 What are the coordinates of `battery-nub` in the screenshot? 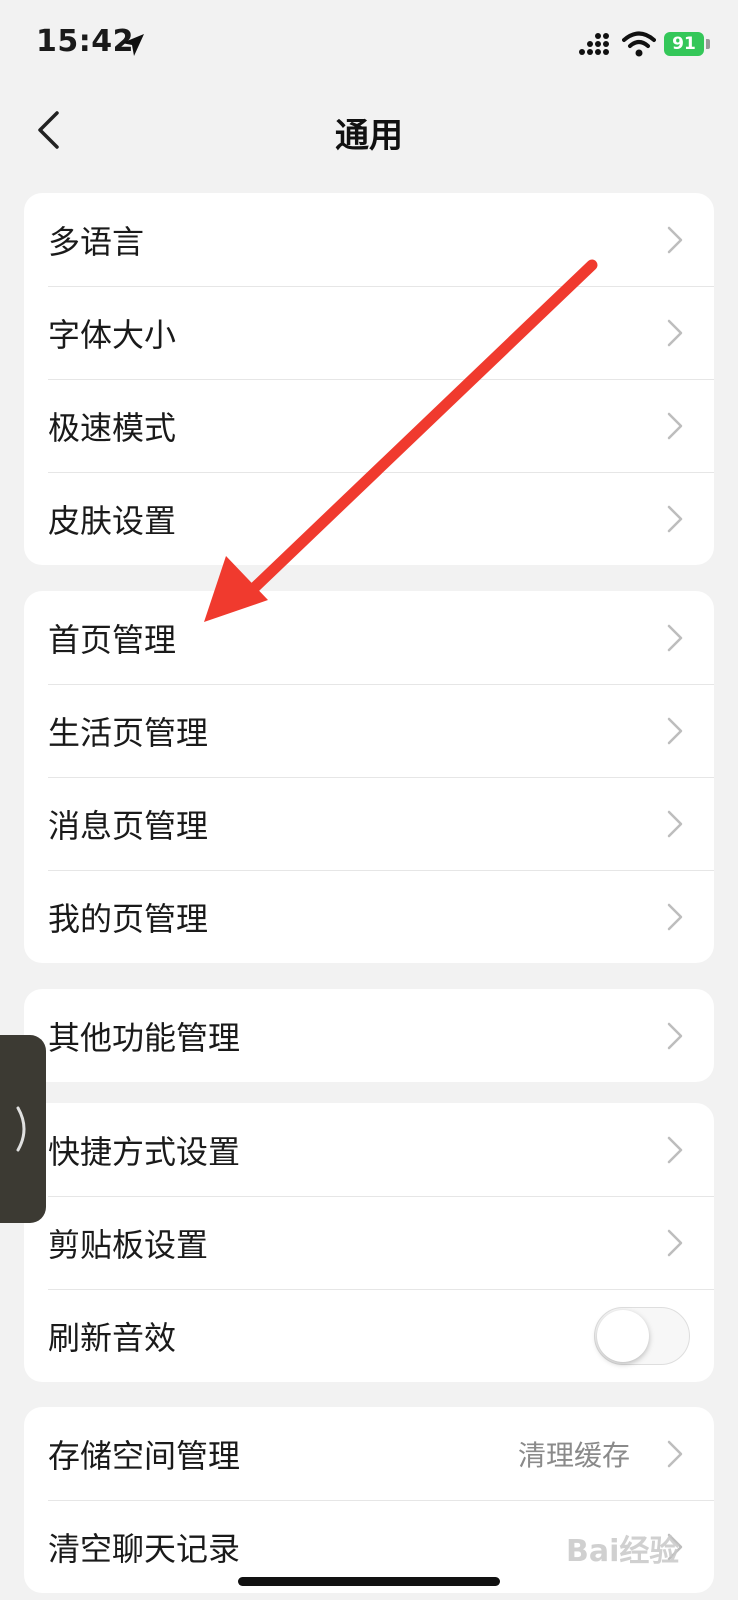 It's located at (708, 44).